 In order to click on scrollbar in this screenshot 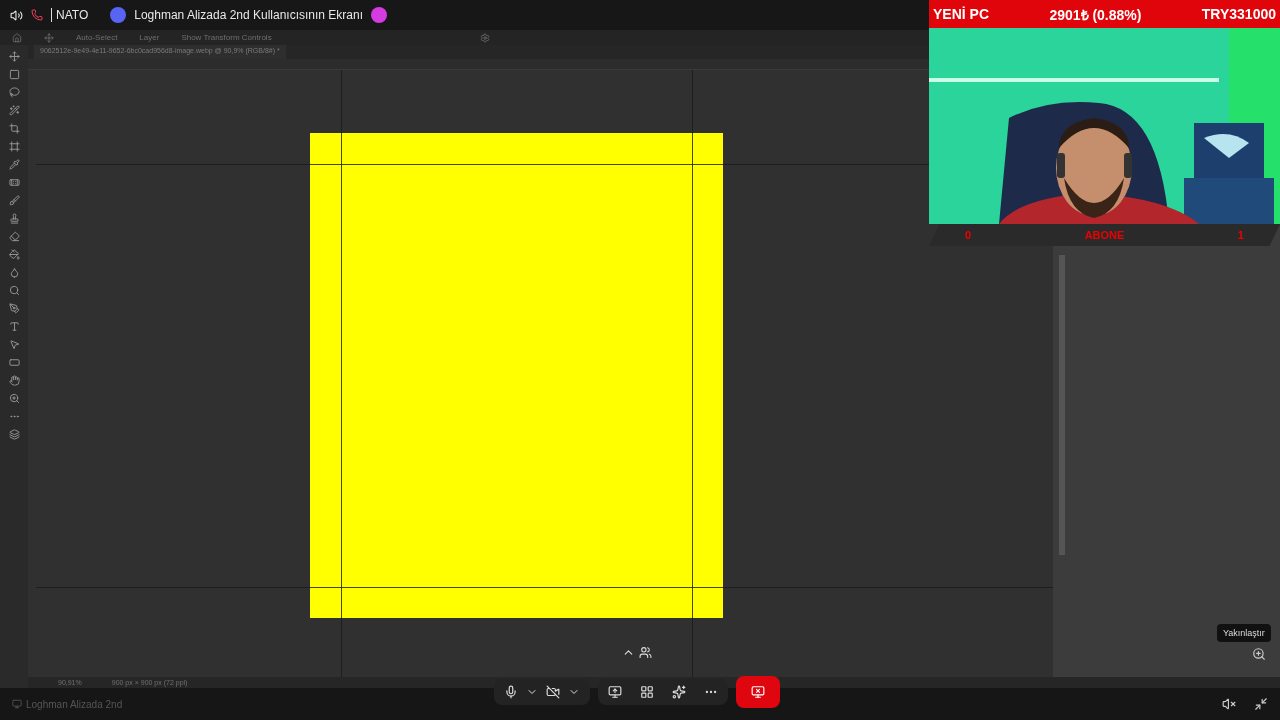, I will do `click(1062, 405)`.